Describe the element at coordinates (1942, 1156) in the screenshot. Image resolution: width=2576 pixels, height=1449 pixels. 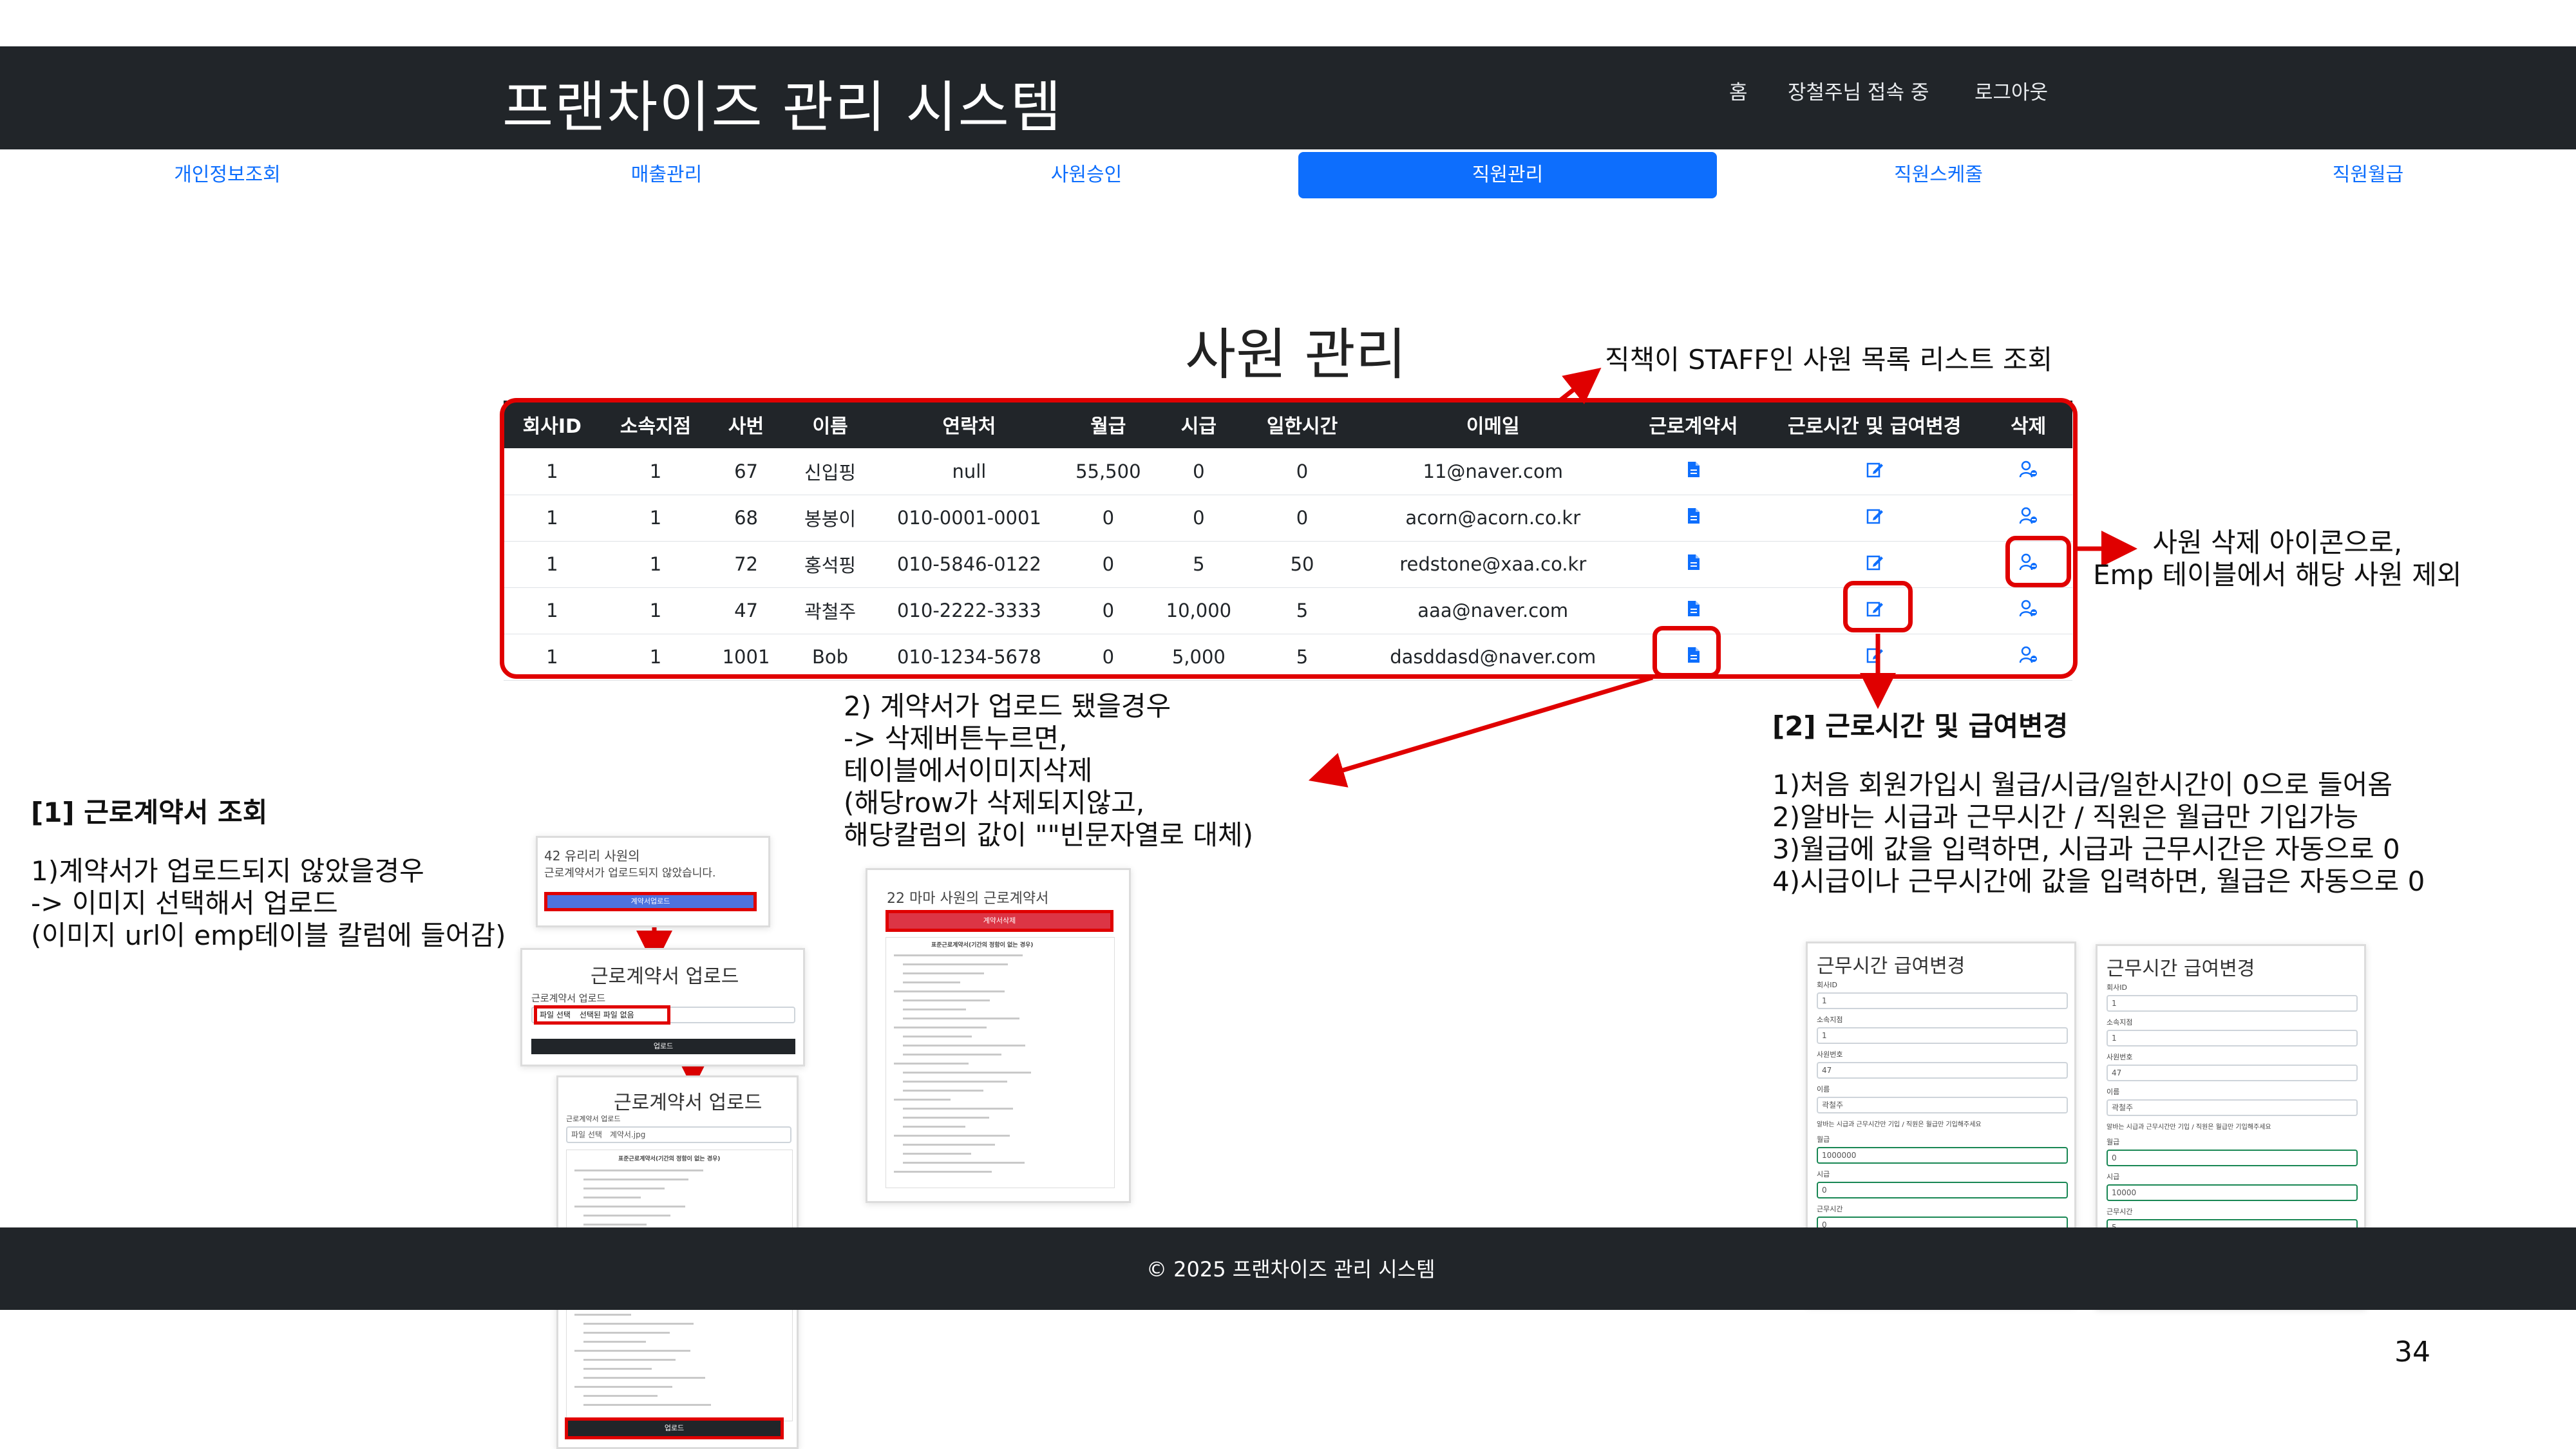
I see `edit-form-input: 1000000` at that location.